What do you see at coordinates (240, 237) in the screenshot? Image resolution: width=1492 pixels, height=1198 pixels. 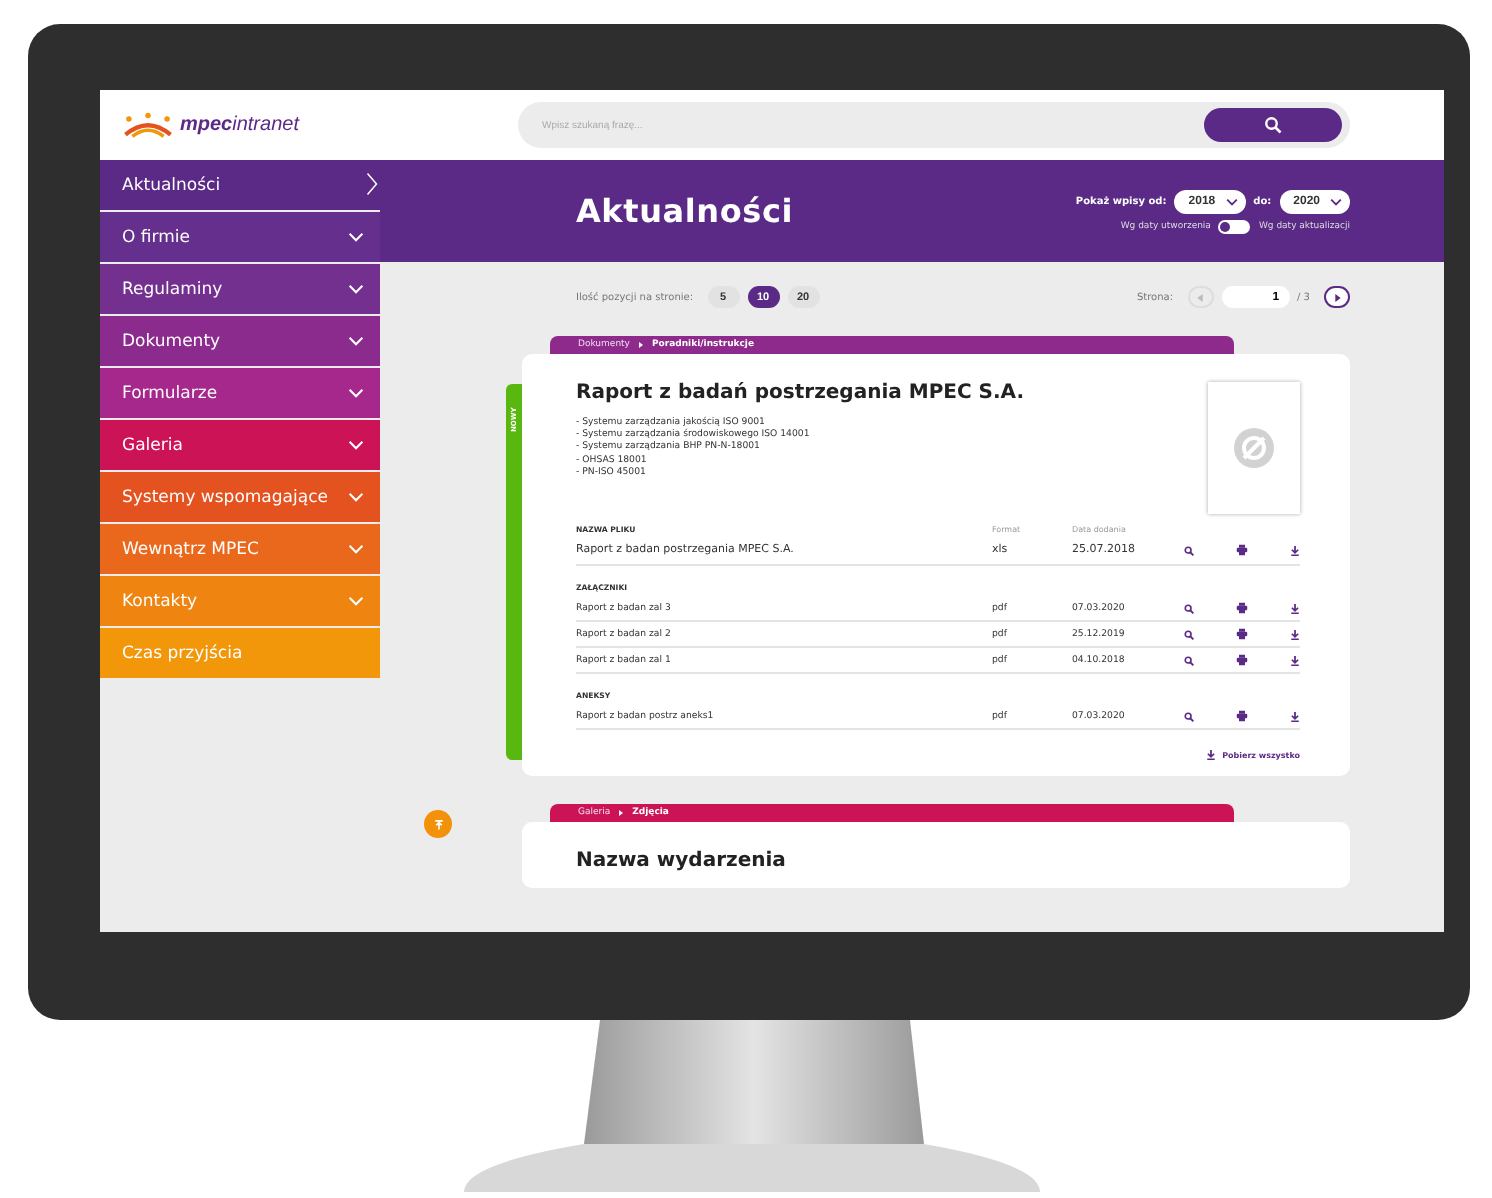 I see `sidebar-item: O firmie` at bounding box center [240, 237].